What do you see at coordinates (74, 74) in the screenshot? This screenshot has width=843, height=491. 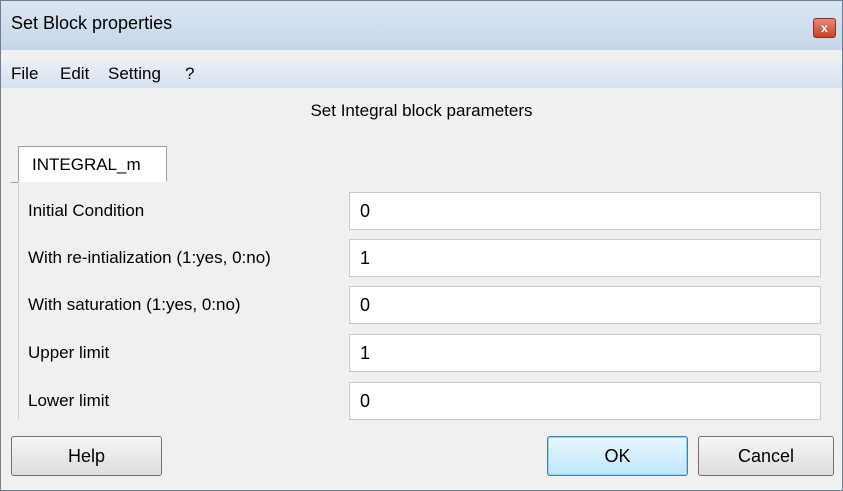 I see `menu-edit: Edit` at bounding box center [74, 74].